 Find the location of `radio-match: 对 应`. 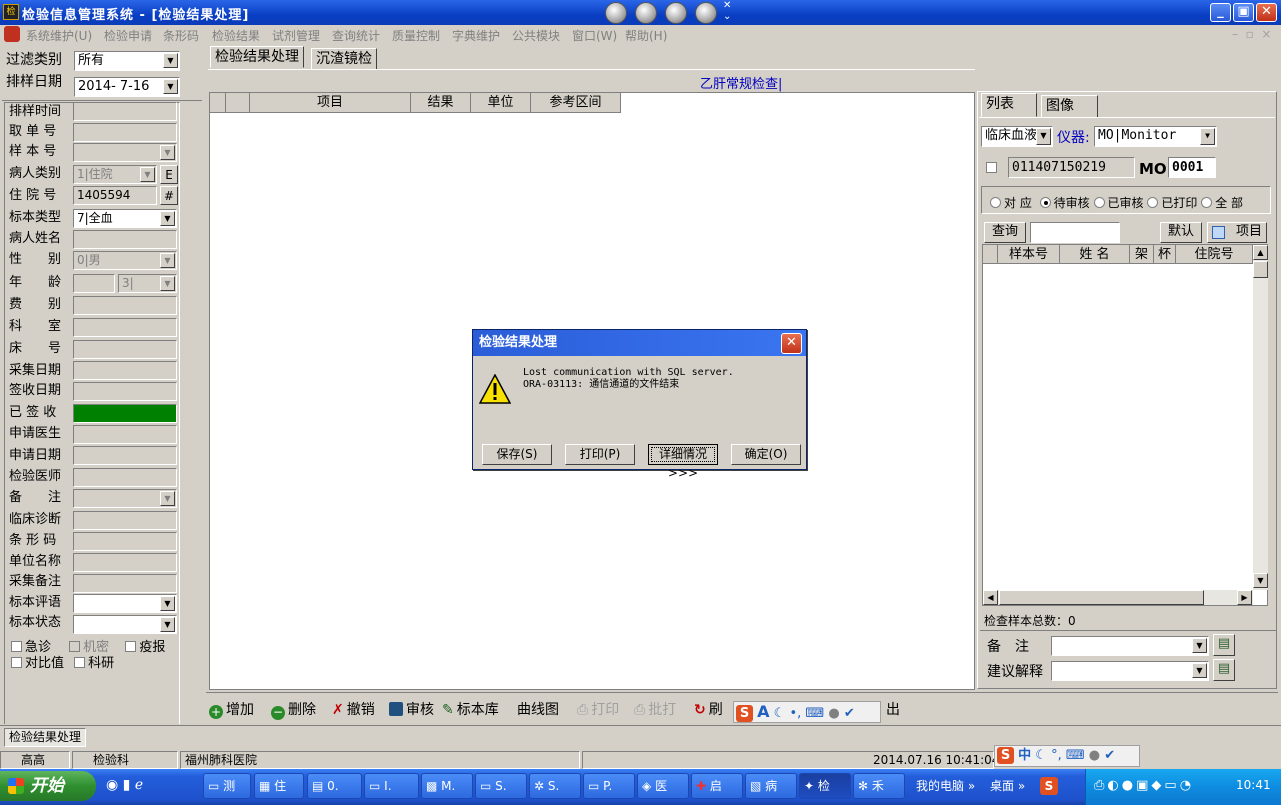

radio-match: 对 应 is located at coordinates (1011, 203).